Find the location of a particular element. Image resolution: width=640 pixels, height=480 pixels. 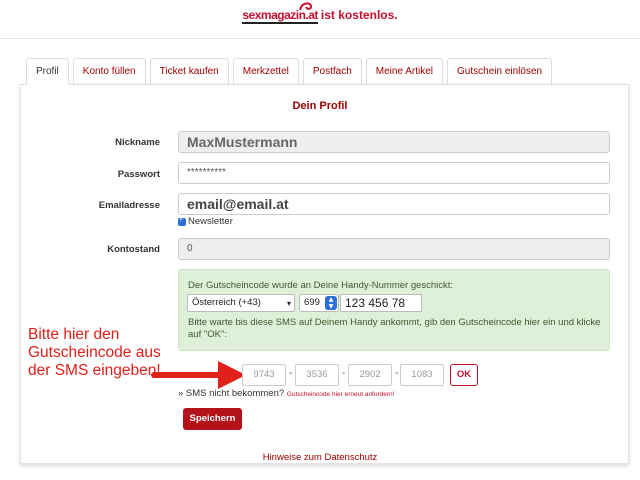

privacy-link: Hinweise zum Datenschutz is located at coordinates (320, 457).